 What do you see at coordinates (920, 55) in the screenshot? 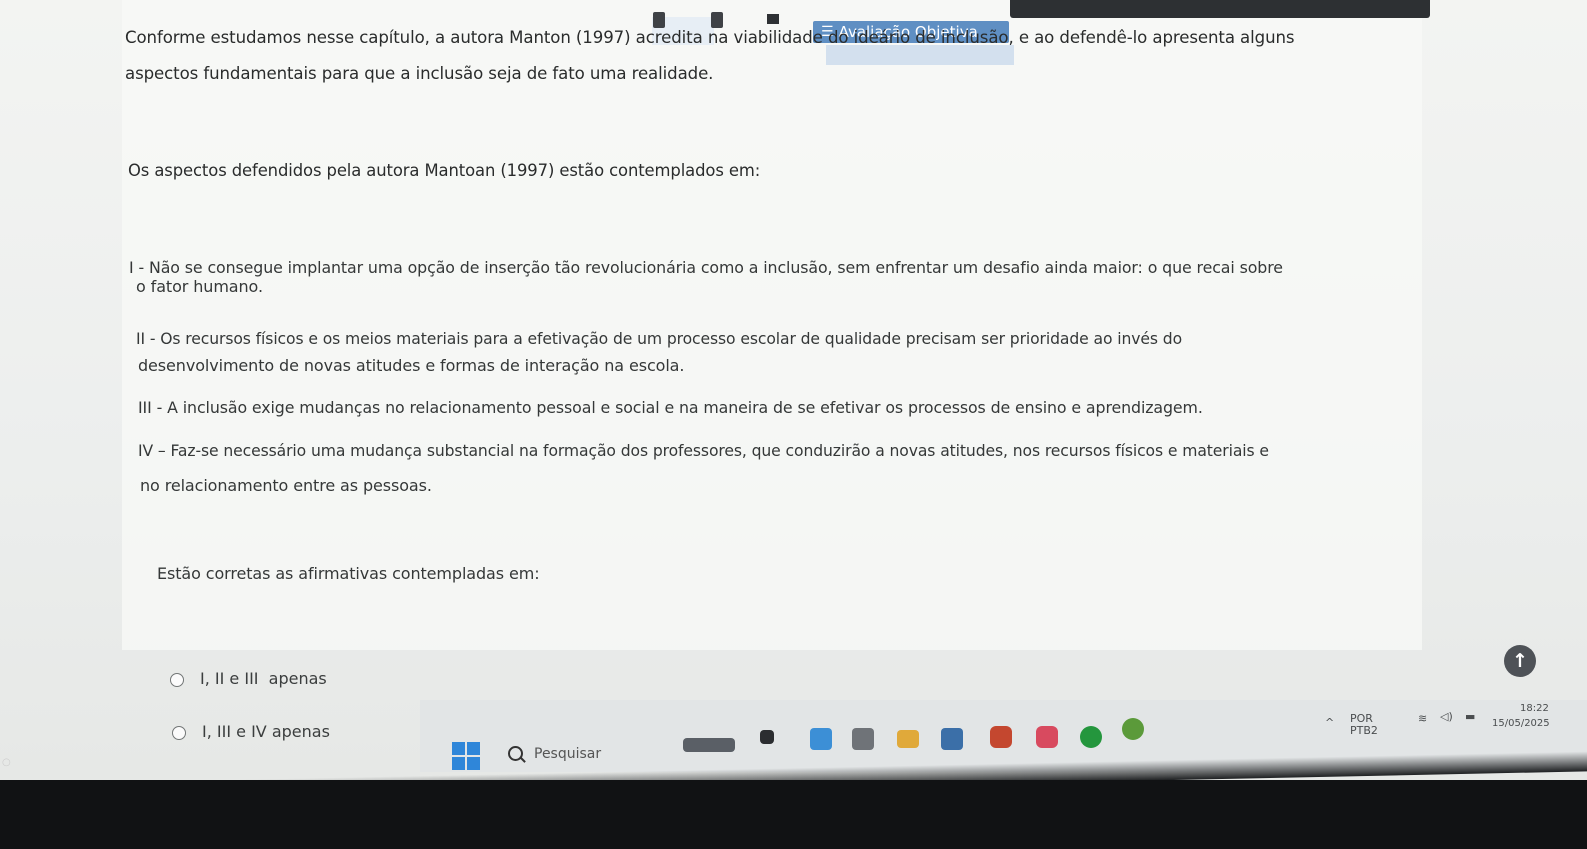
I see `text-highlight` at bounding box center [920, 55].